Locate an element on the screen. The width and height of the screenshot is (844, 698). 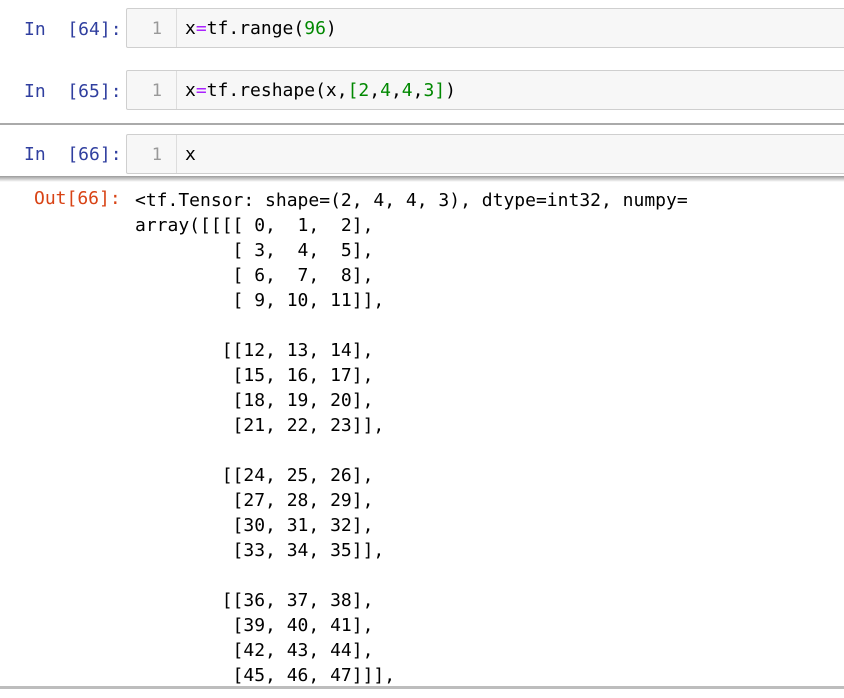
cell-bottom-border is located at coordinates (422, 687).